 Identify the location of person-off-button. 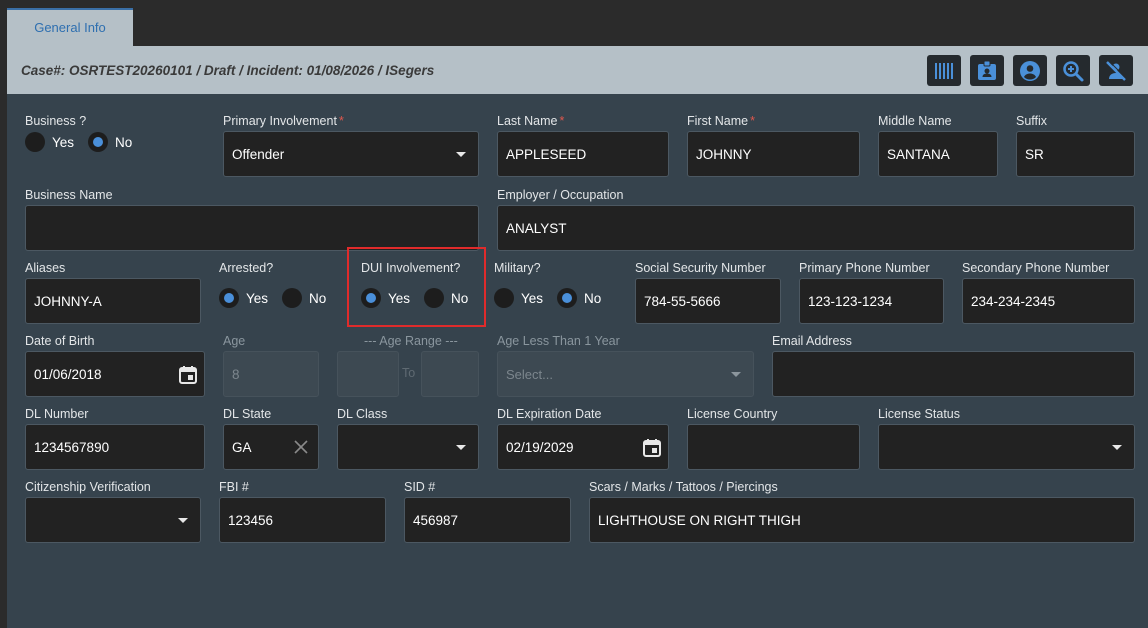
(1116, 70).